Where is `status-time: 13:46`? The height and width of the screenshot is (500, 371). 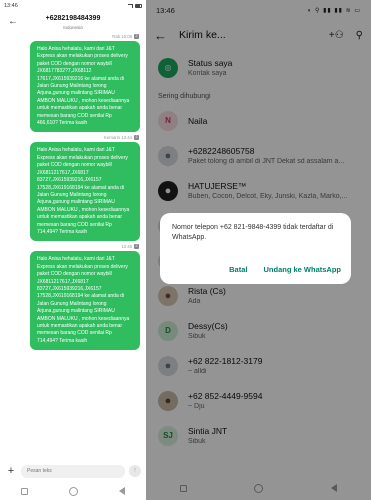 status-time: 13:46 is located at coordinates (11, 6).